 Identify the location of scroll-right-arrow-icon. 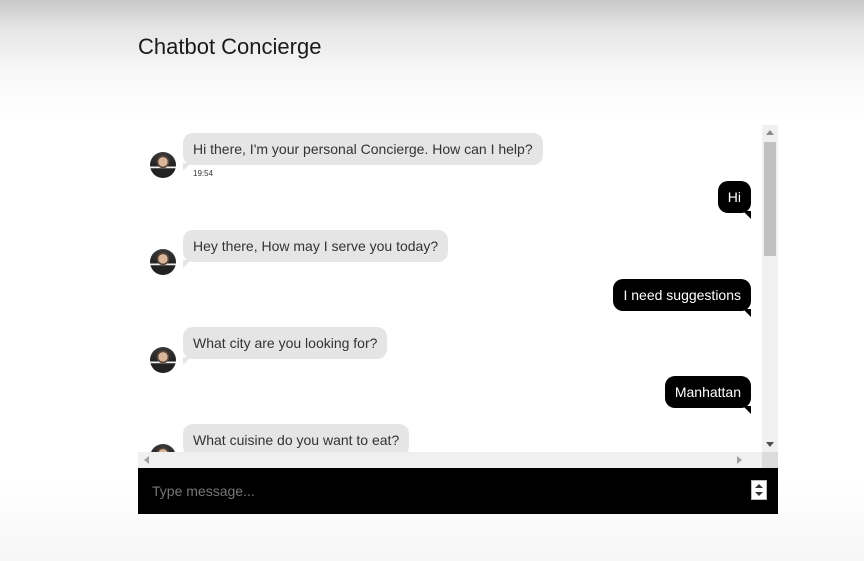
(739, 460).